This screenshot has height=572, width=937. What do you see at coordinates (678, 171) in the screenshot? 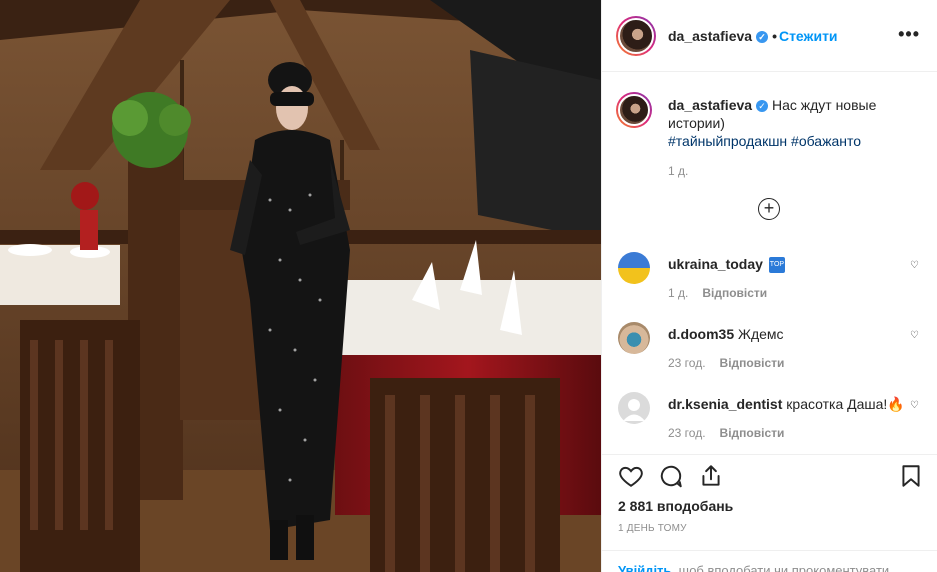
I see `caption-time: 1 д.` at bounding box center [678, 171].